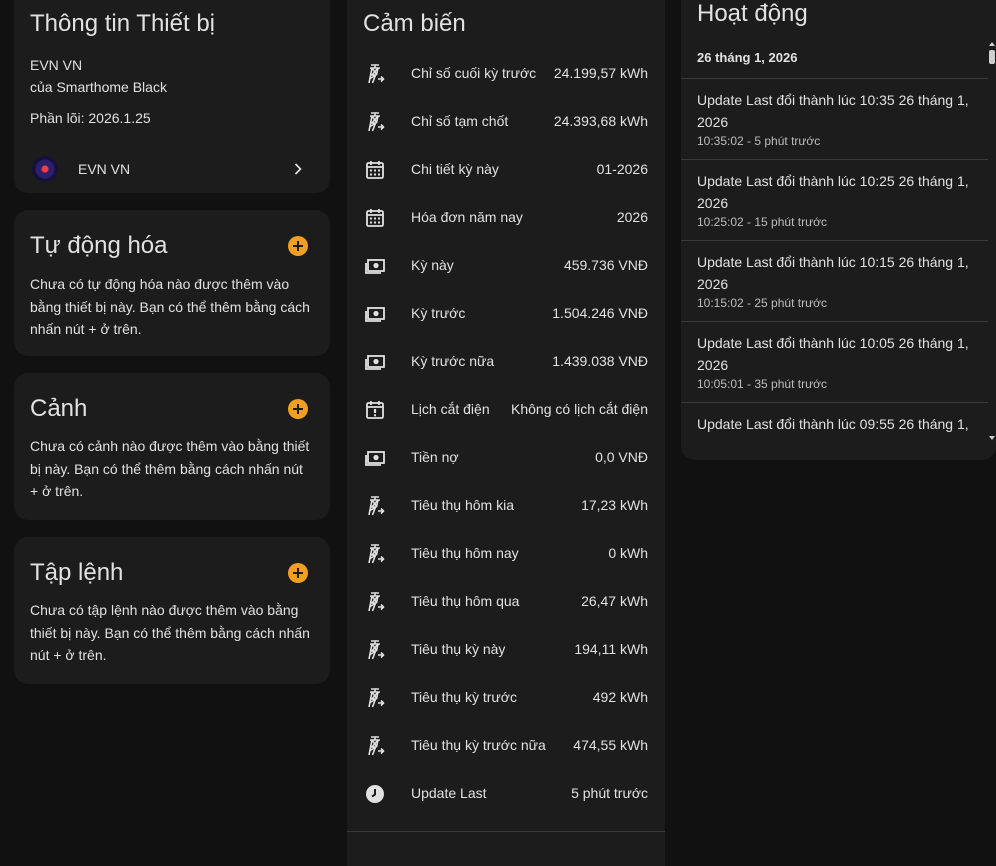 The height and width of the screenshot is (866, 996). I want to click on activity-title: Hoạt động, so click(752, 13).